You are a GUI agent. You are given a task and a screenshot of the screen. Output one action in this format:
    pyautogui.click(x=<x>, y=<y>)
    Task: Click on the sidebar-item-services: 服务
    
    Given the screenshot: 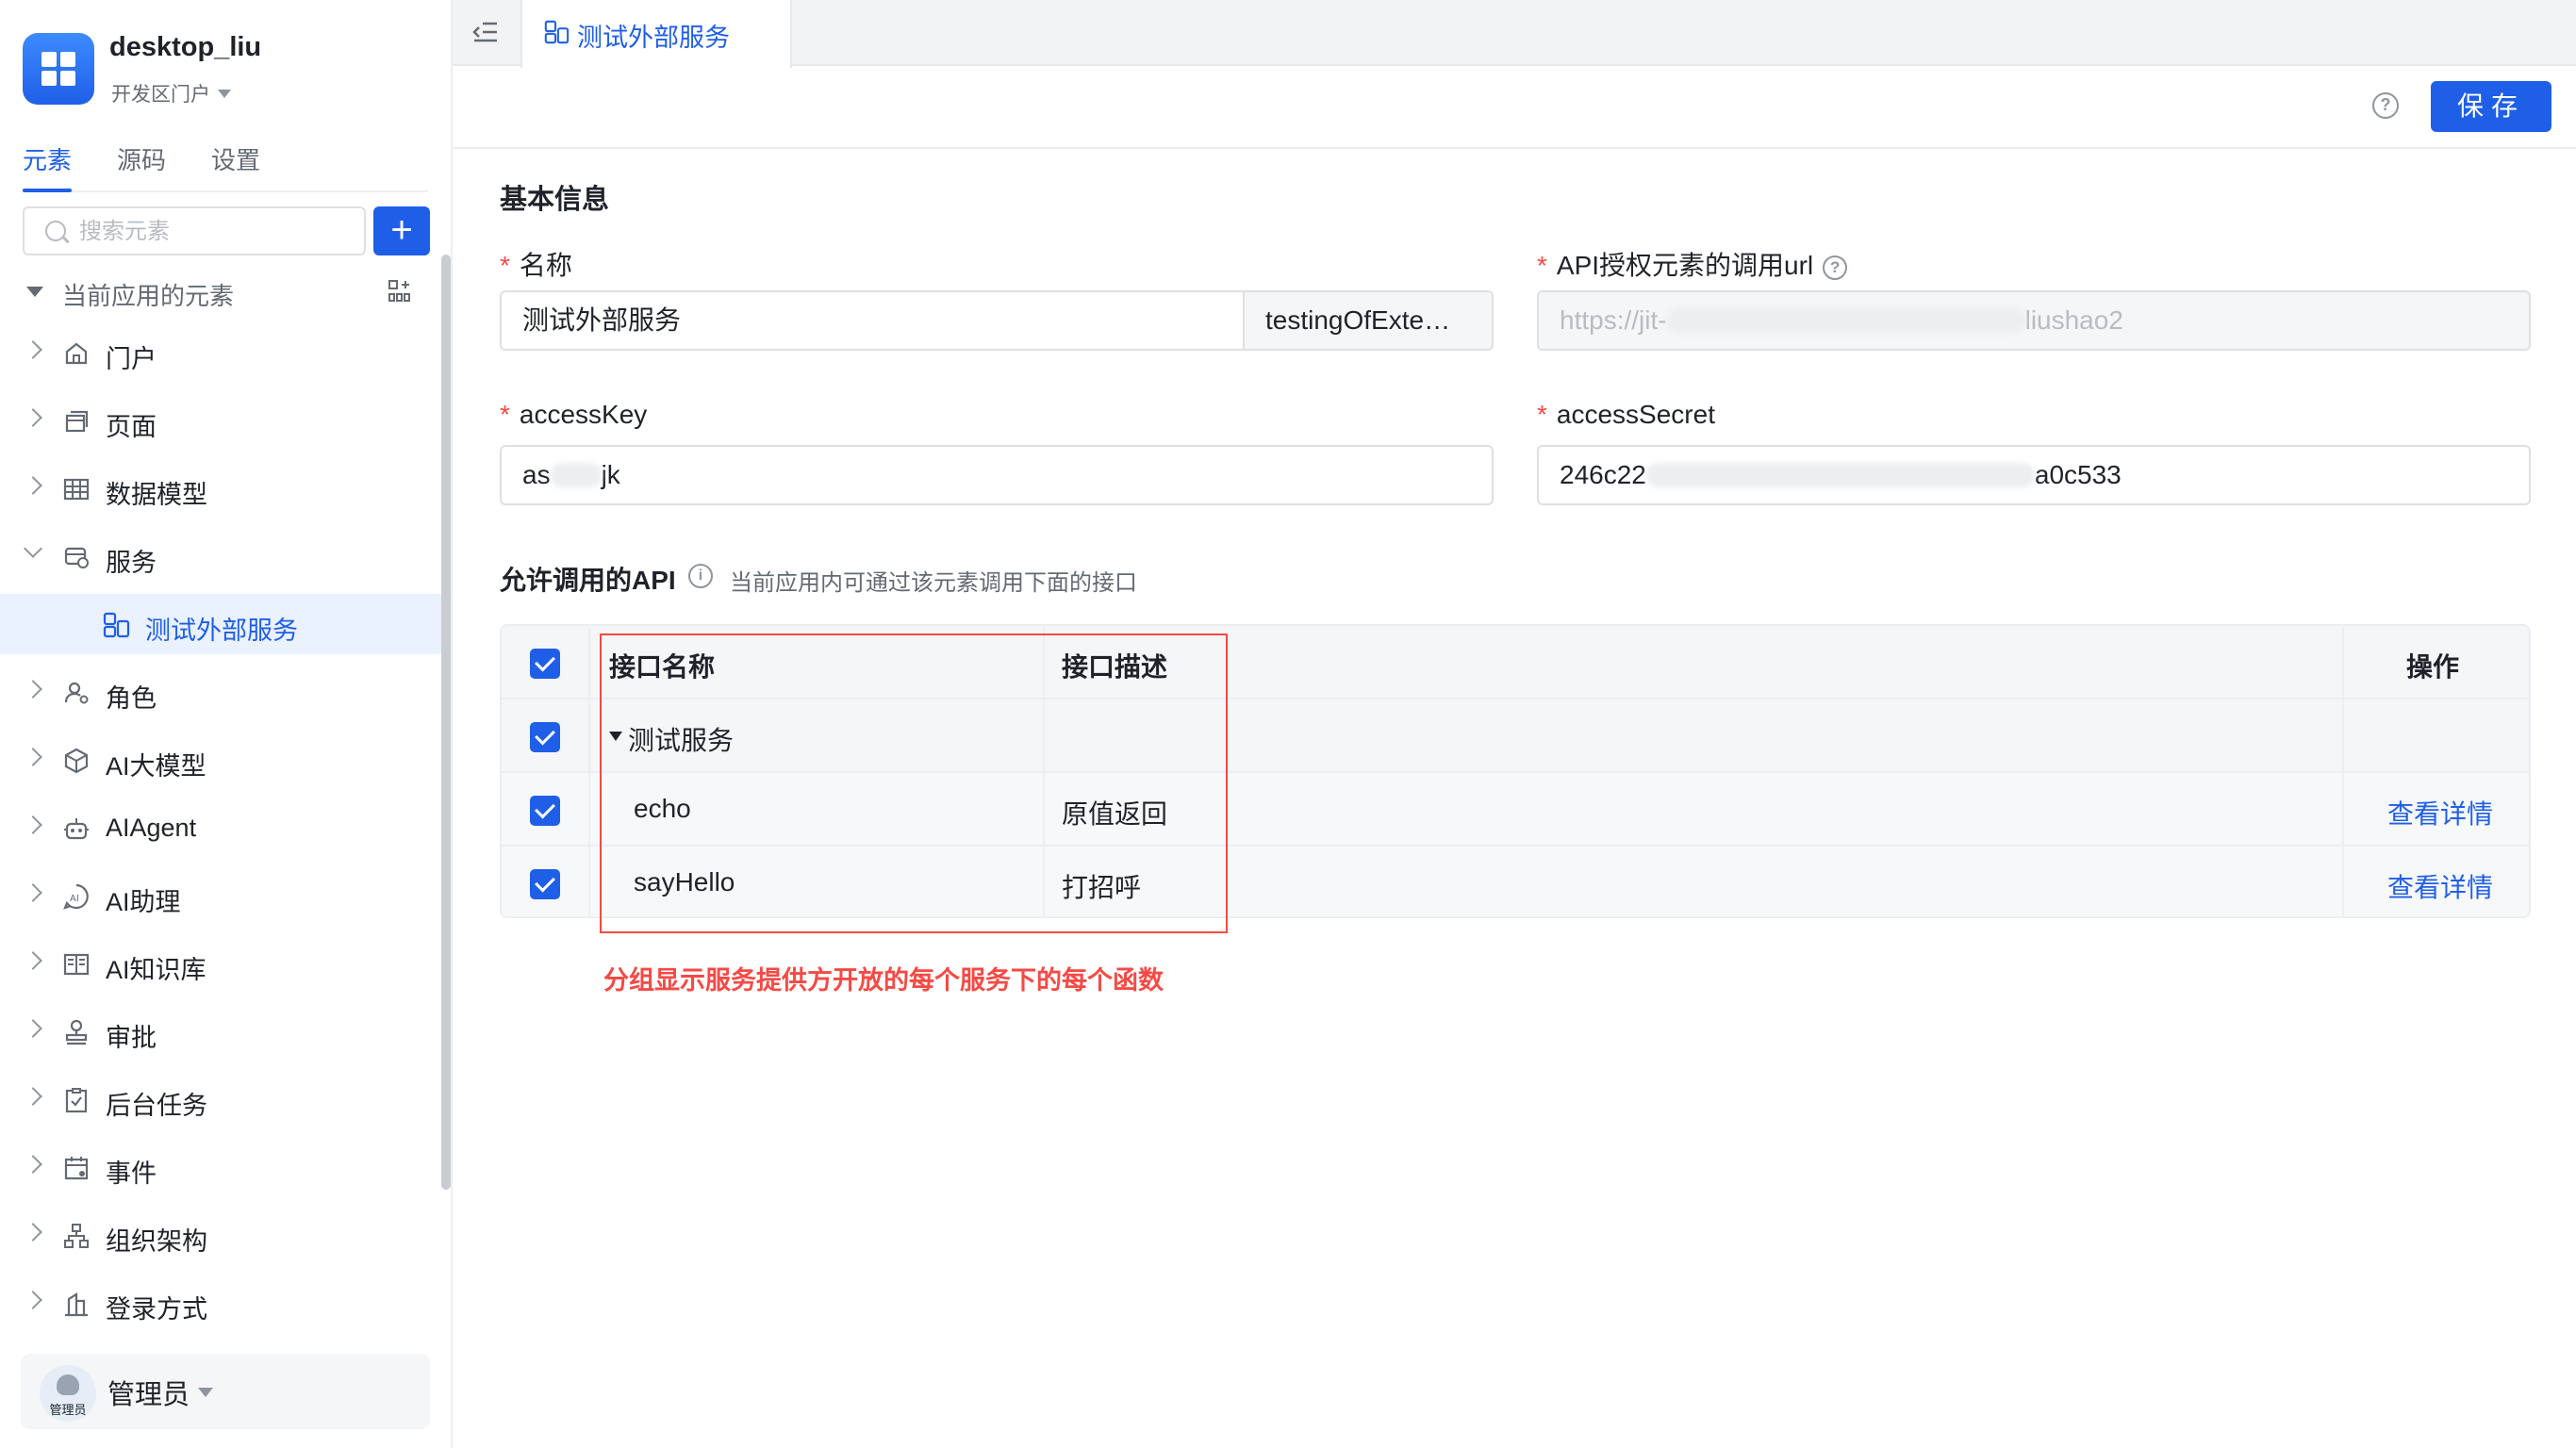 What is the action you would take?
    pyautogui.click(x=220, y=556)
    